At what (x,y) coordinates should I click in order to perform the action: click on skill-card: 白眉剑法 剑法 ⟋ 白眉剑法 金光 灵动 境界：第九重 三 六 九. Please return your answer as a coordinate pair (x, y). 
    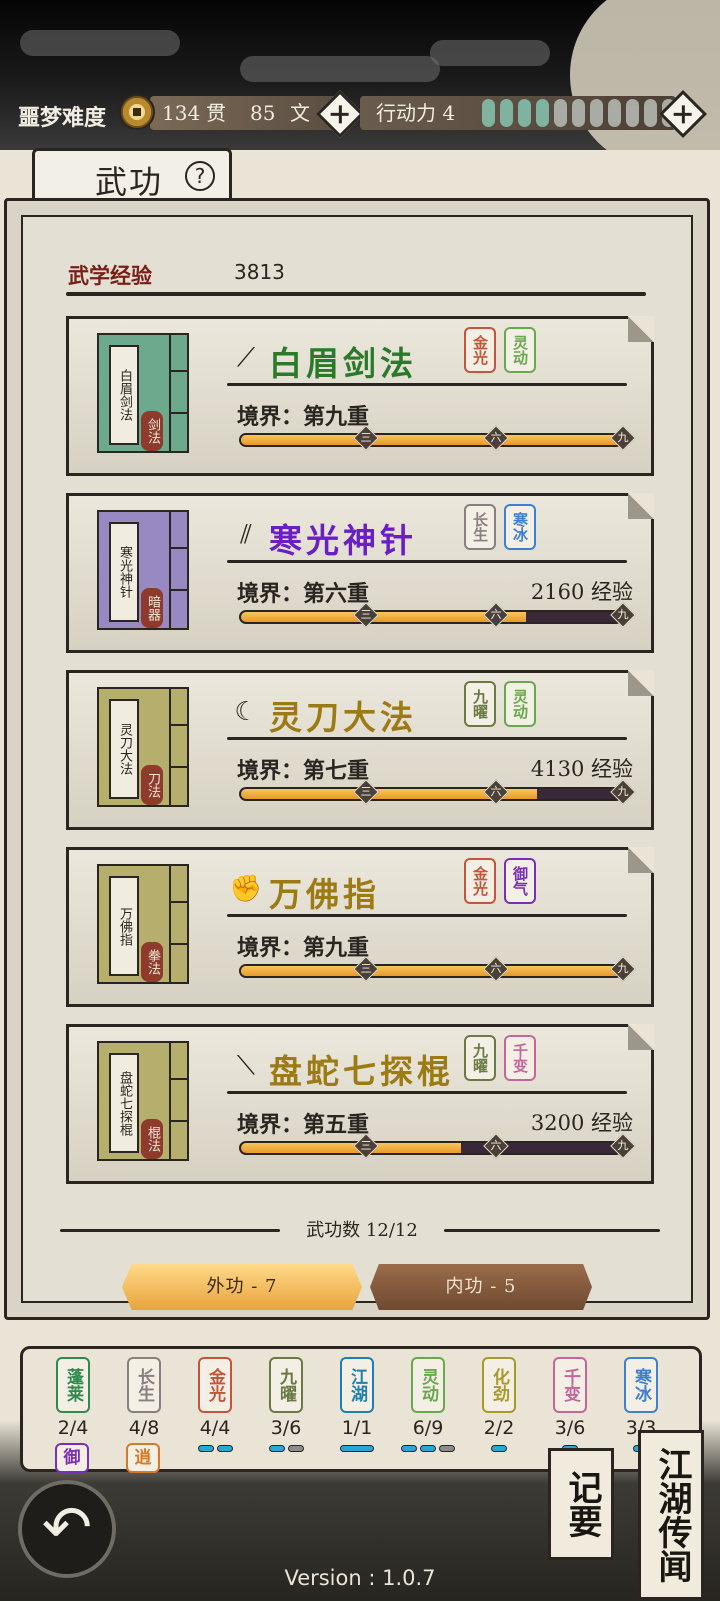
    Looking at the image, I should click on (360, 396).